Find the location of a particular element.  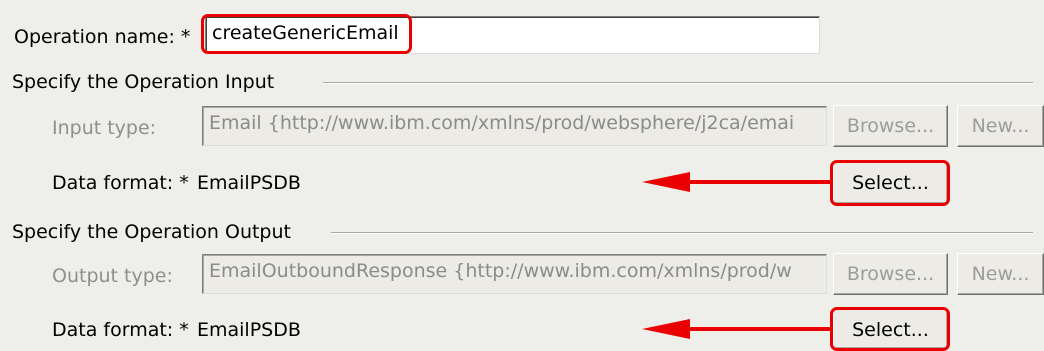

highlight-output-select is located at coordinates (890, 329).